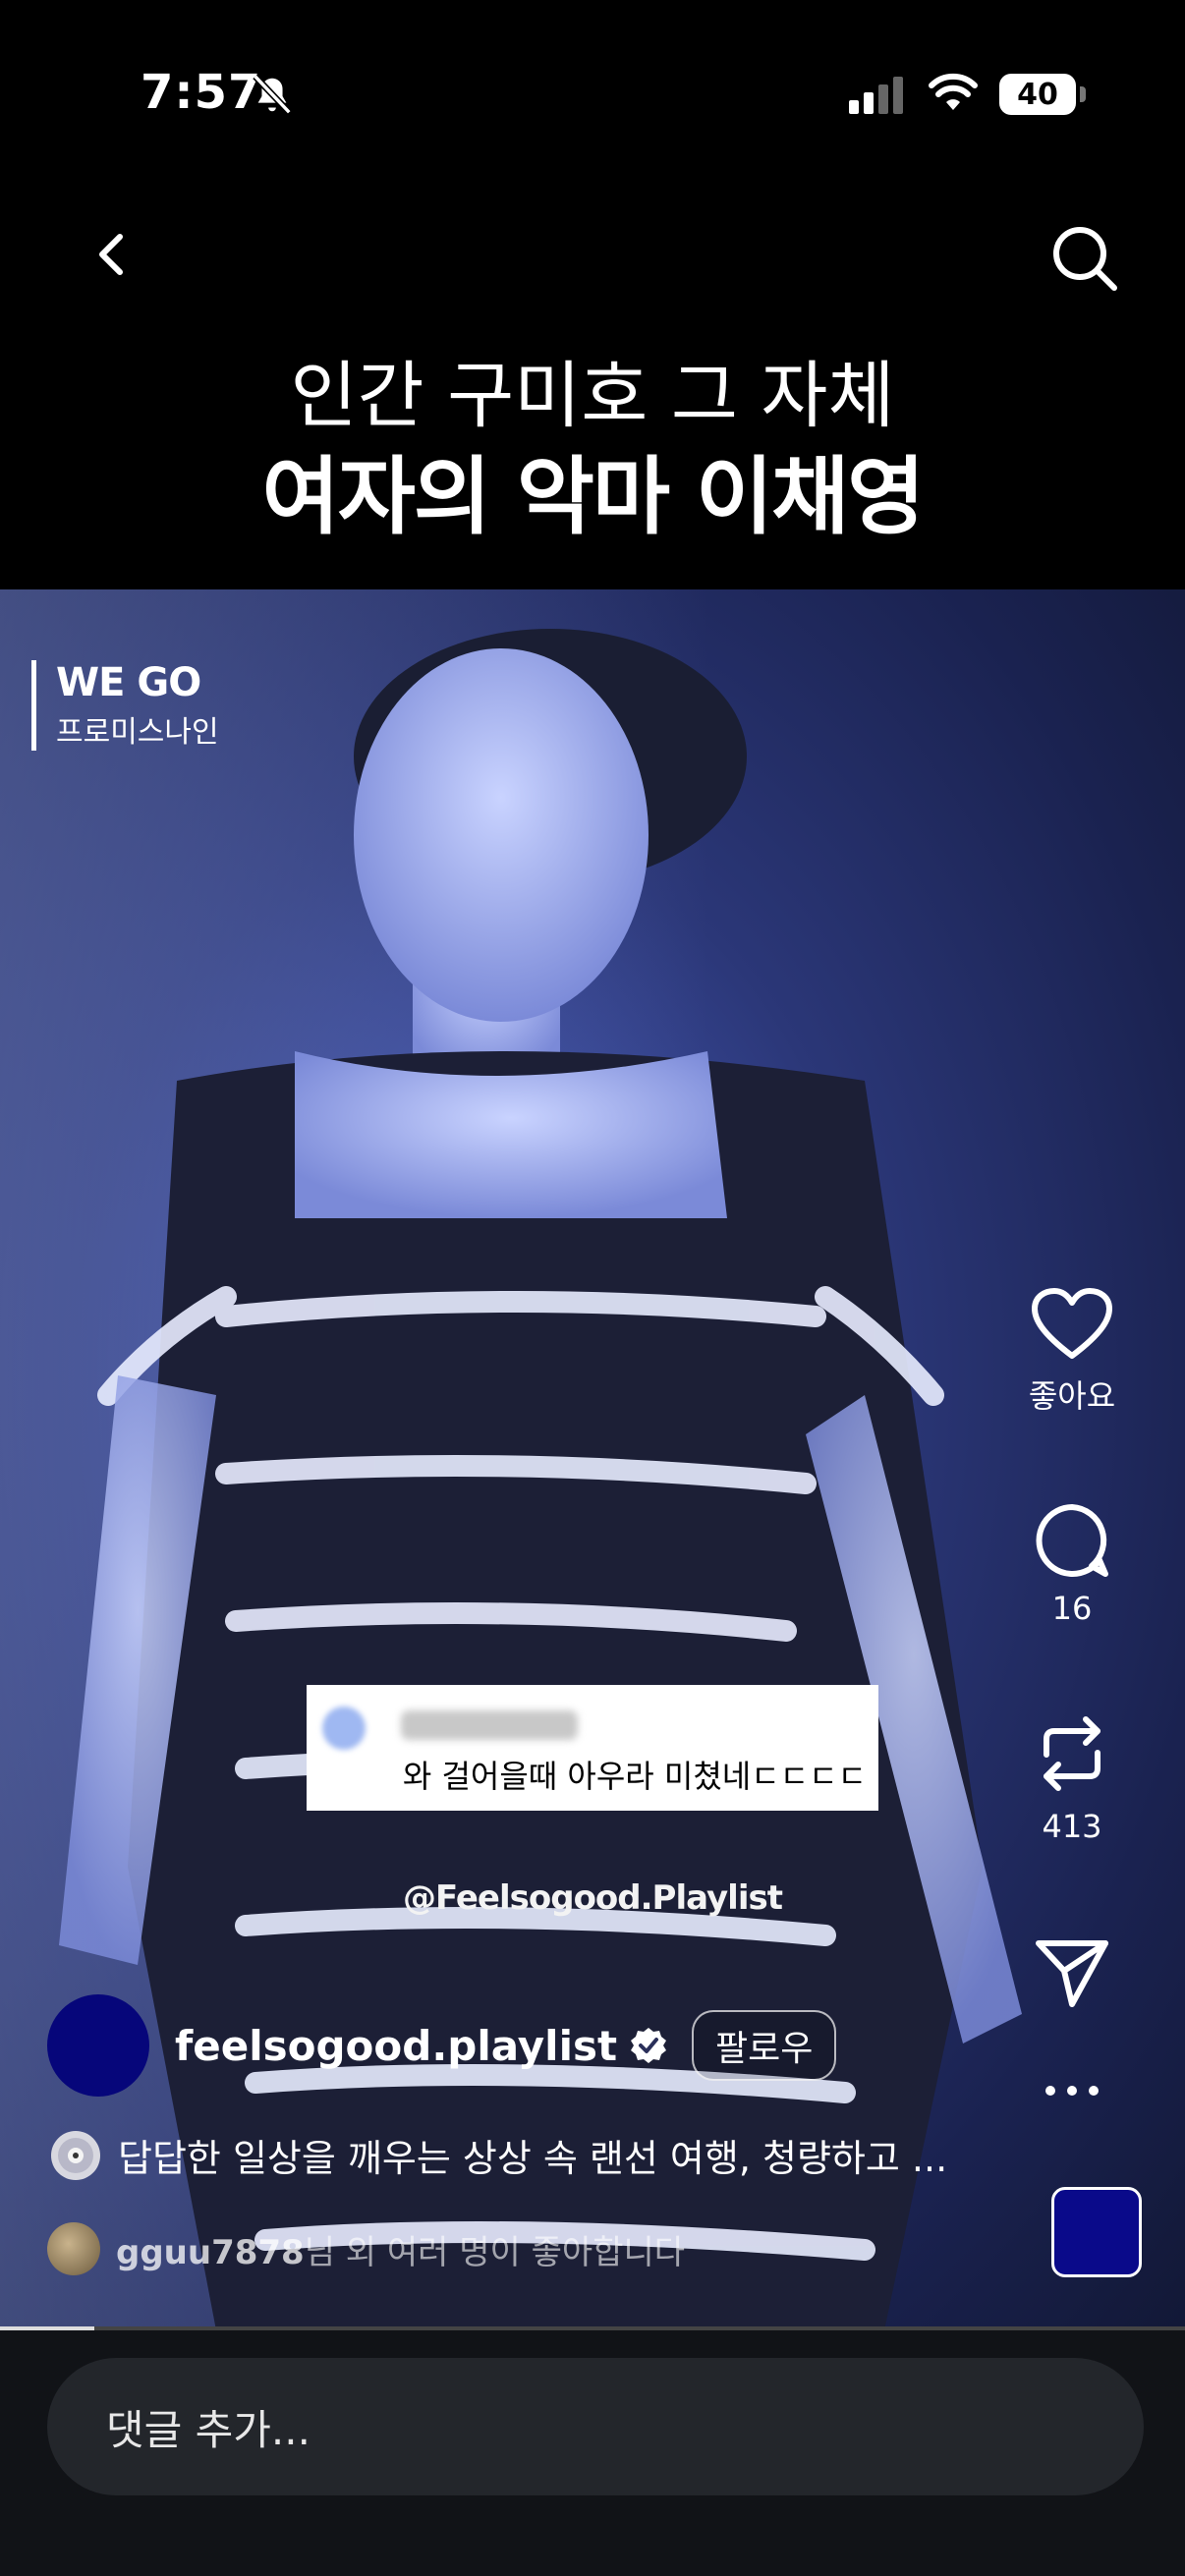  Describe the element at coordinates (490, 1725) in the screenshot. I see `blurred-username` at that location.